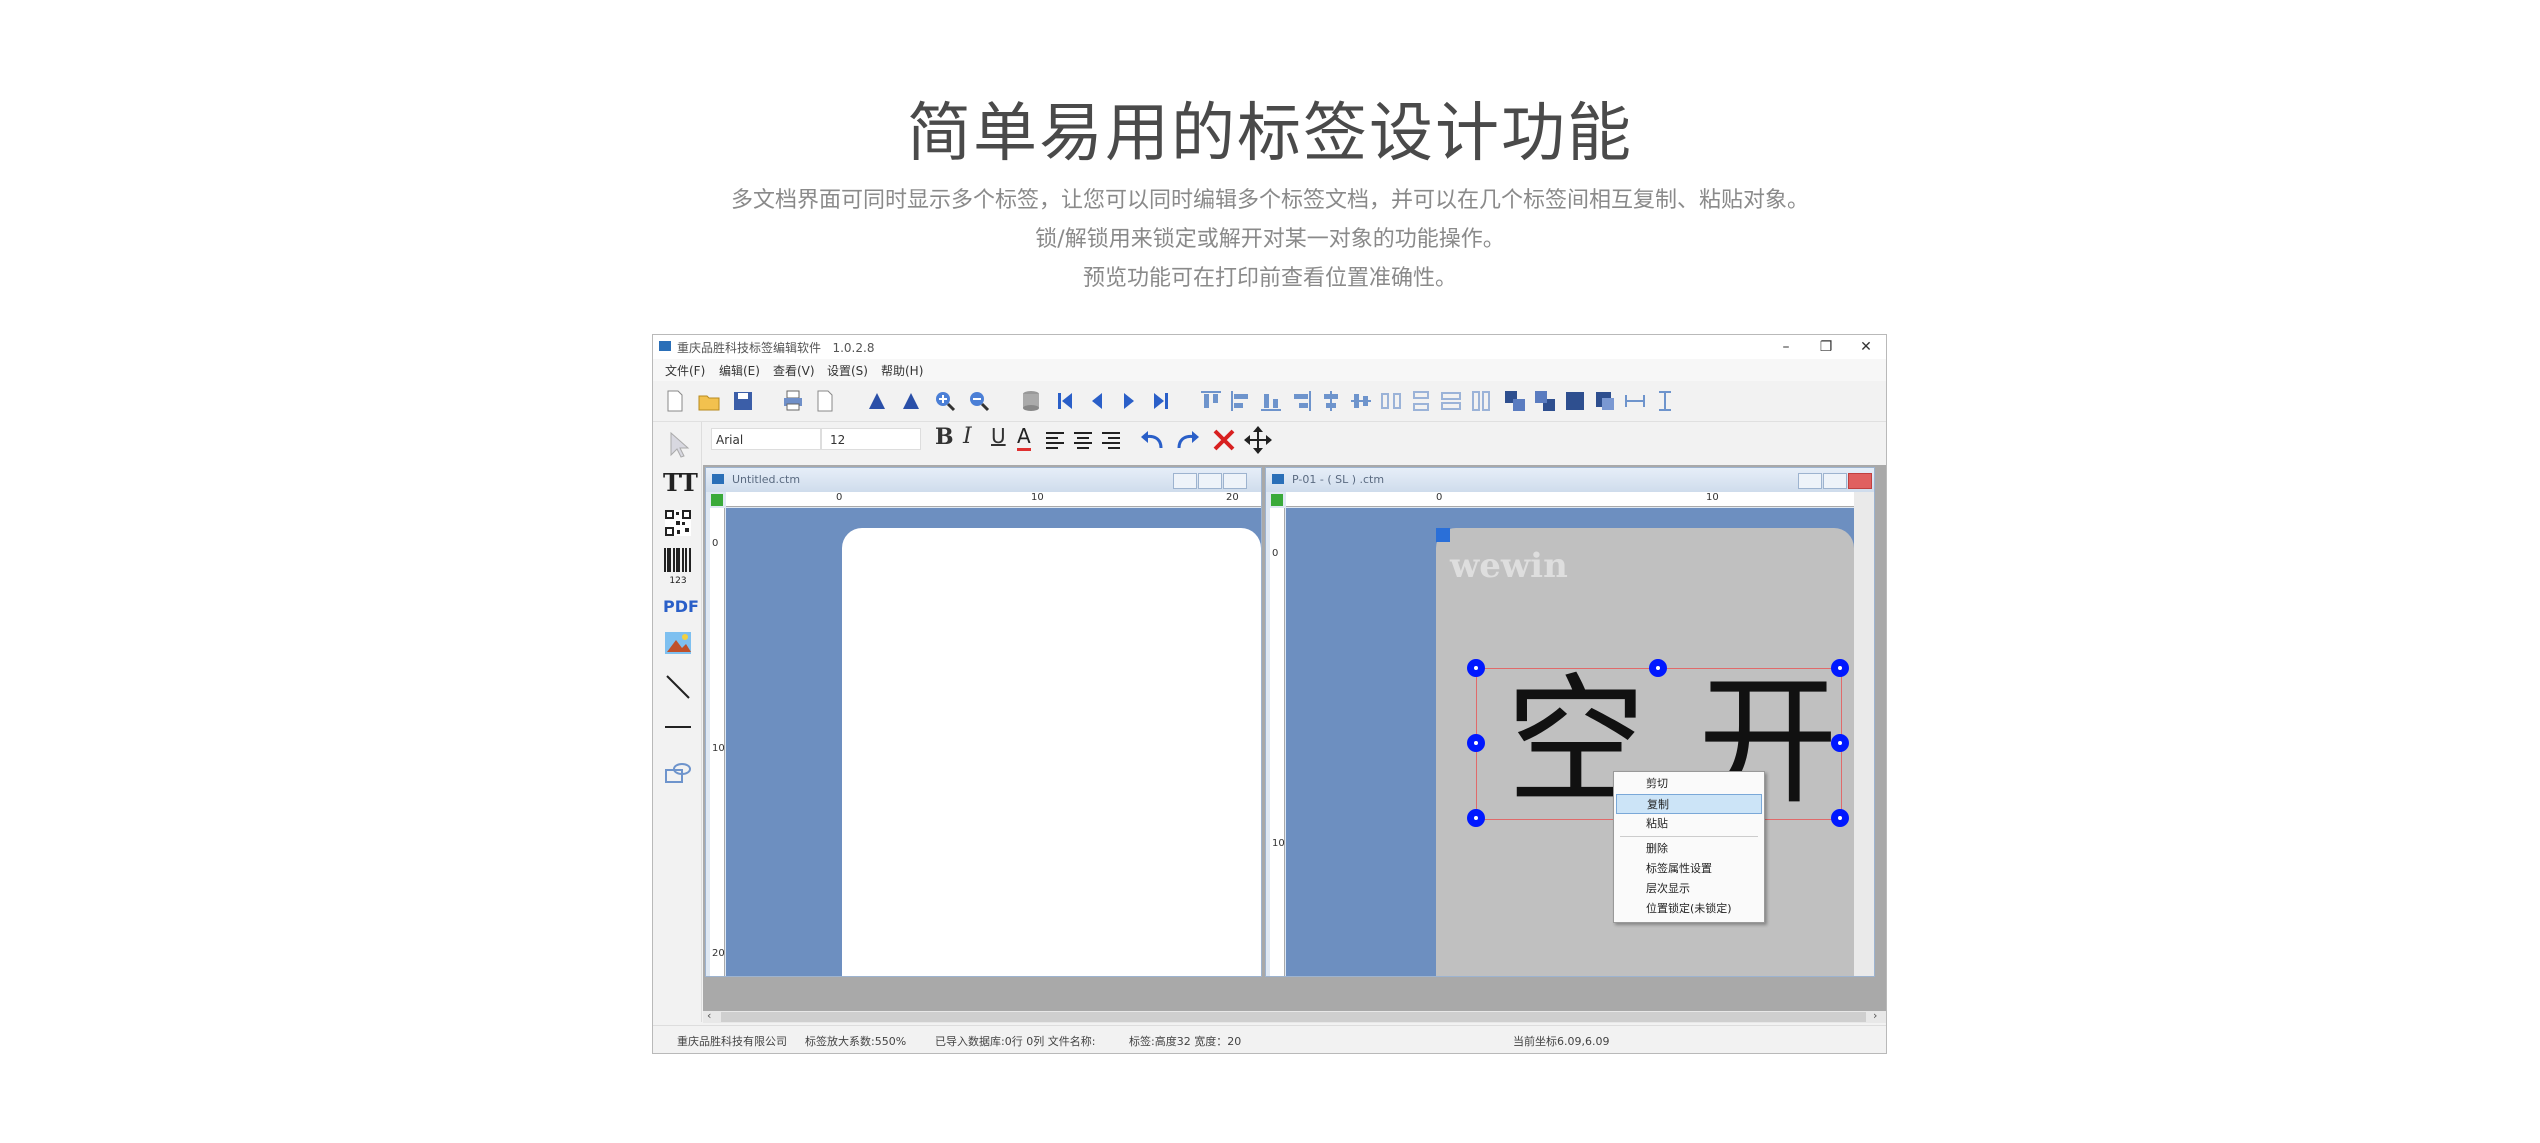 The width and height of the screenshot is (2540, 1143). What do you see at coordinates (1331, 401) in the screenshot?
I see `center-vertical-icon` at bounding box center [1331, 401].